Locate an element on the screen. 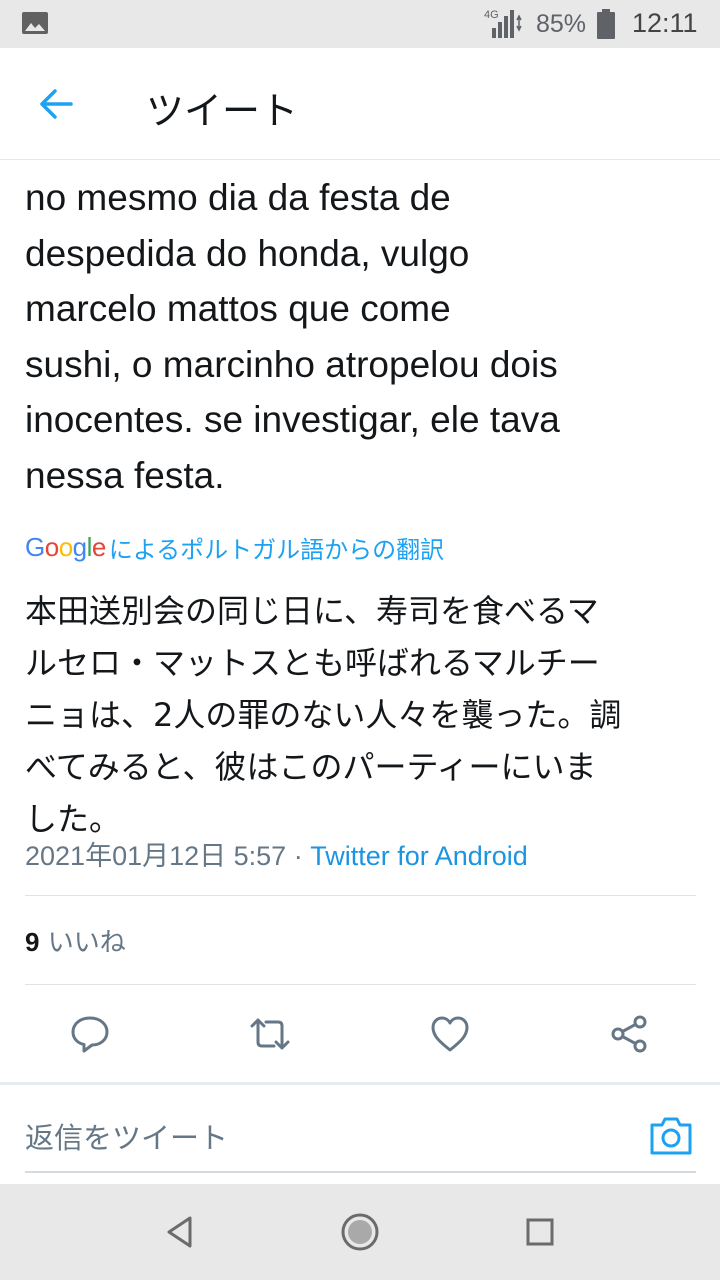 This screenshot has height=1280, width=720. retweet-button is located at coordinates (270, 1034).